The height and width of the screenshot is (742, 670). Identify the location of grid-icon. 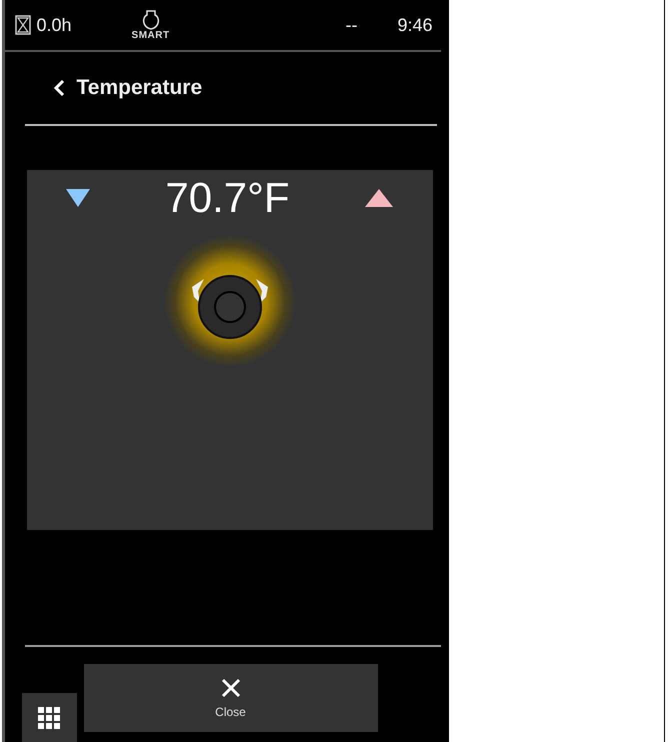
(49, 718).